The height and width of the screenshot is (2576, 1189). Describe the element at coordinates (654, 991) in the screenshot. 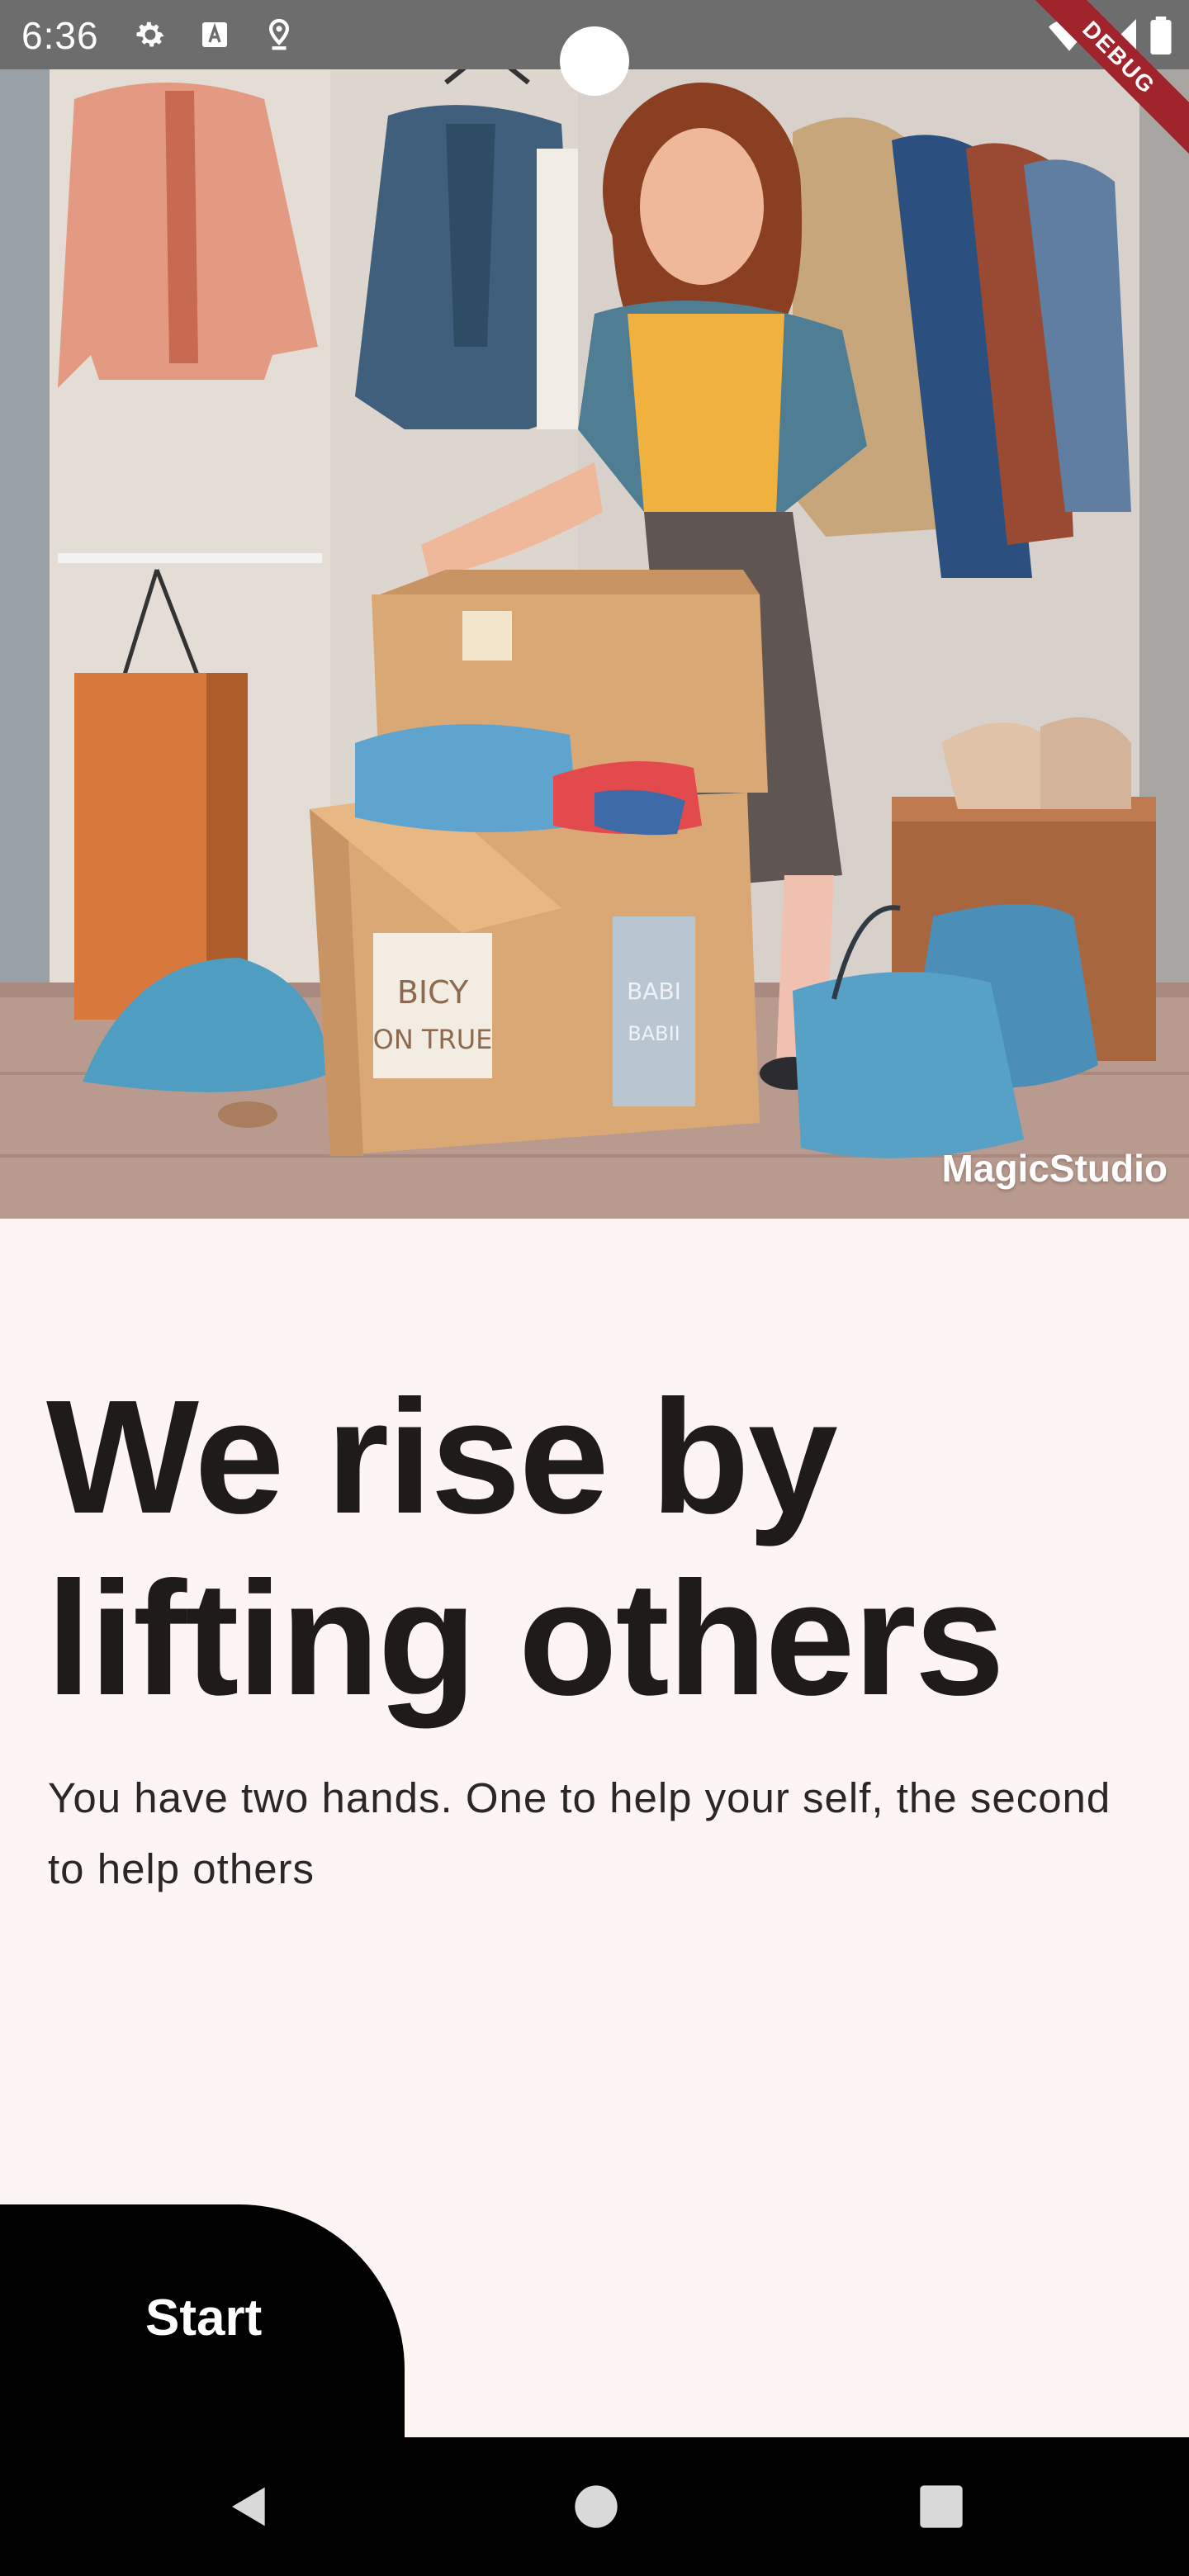

I see `box-tag-line-1: BABI` at that location.